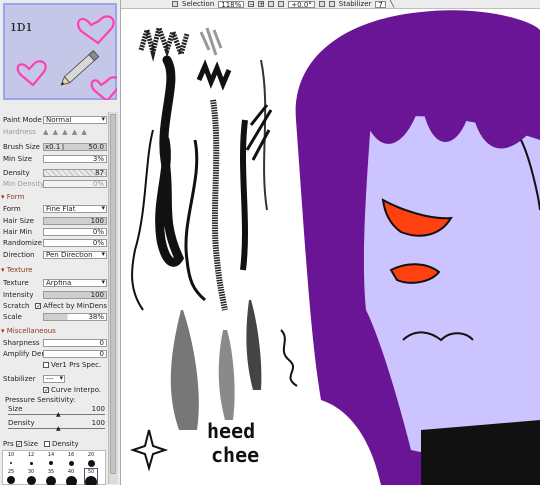 This screenshot has width=540, height=485. Describe the element at coordinates (75, 173) in the screenshot. I see `density-field: 87` at that location.